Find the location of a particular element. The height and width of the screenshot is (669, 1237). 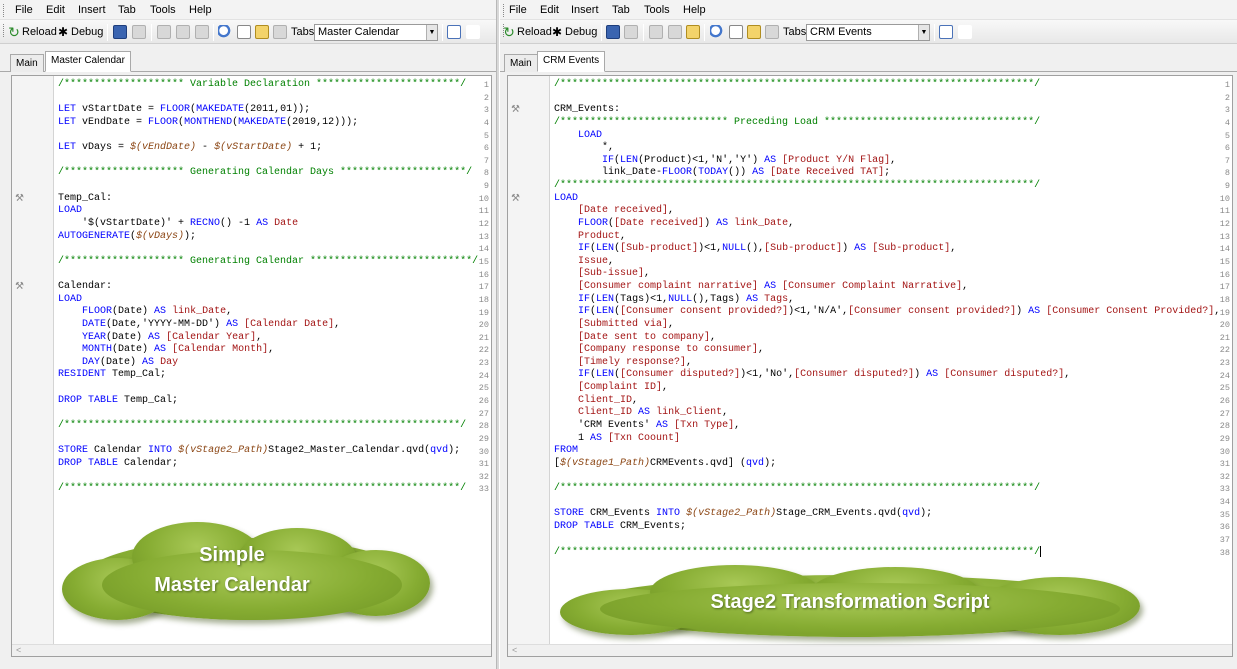

code-token: (Product)<1,'N','Y') is located at coordinates (701, 160).